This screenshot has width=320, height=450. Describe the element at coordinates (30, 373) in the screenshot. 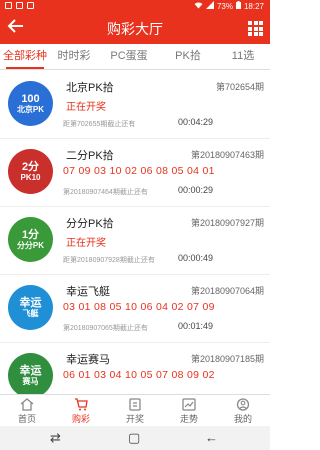

I see `lucky-horse-logo: 幸运 赛马` at that location.